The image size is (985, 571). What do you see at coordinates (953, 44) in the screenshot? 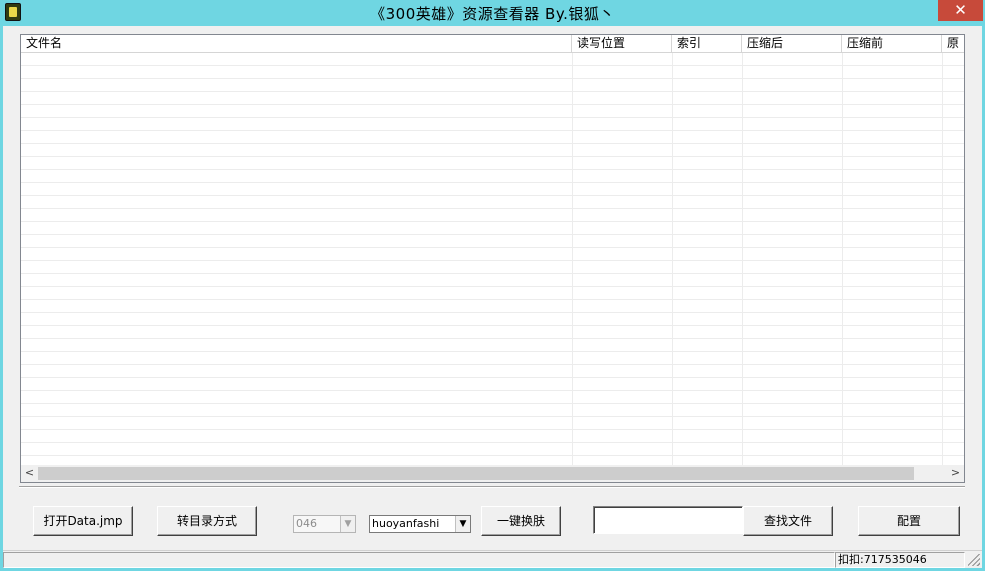
I see `column-header-original: 原` at bounding box center [953, 44].